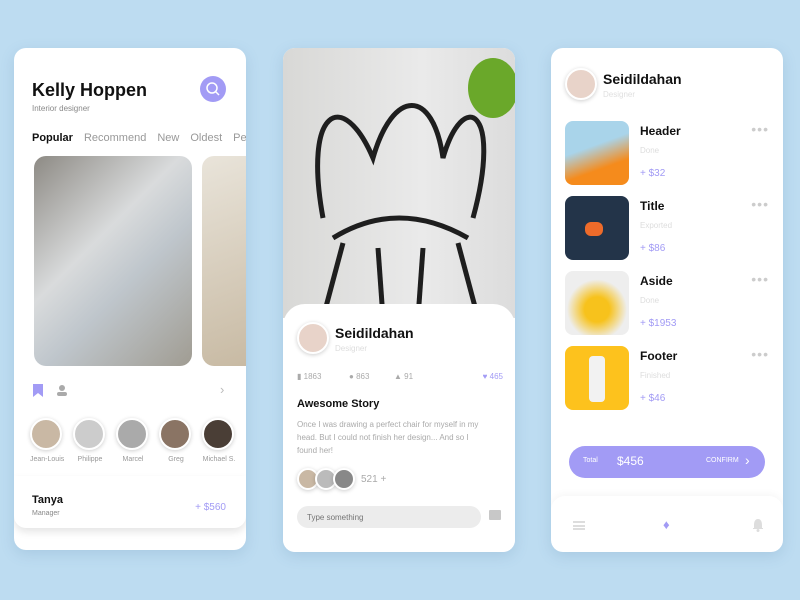 This screenshot has width=800, height=600. What do you see at coordinates (722, 460) in the screenshot?
I see `confirm-label: CONFIRM` at bounding box center [722, 460].